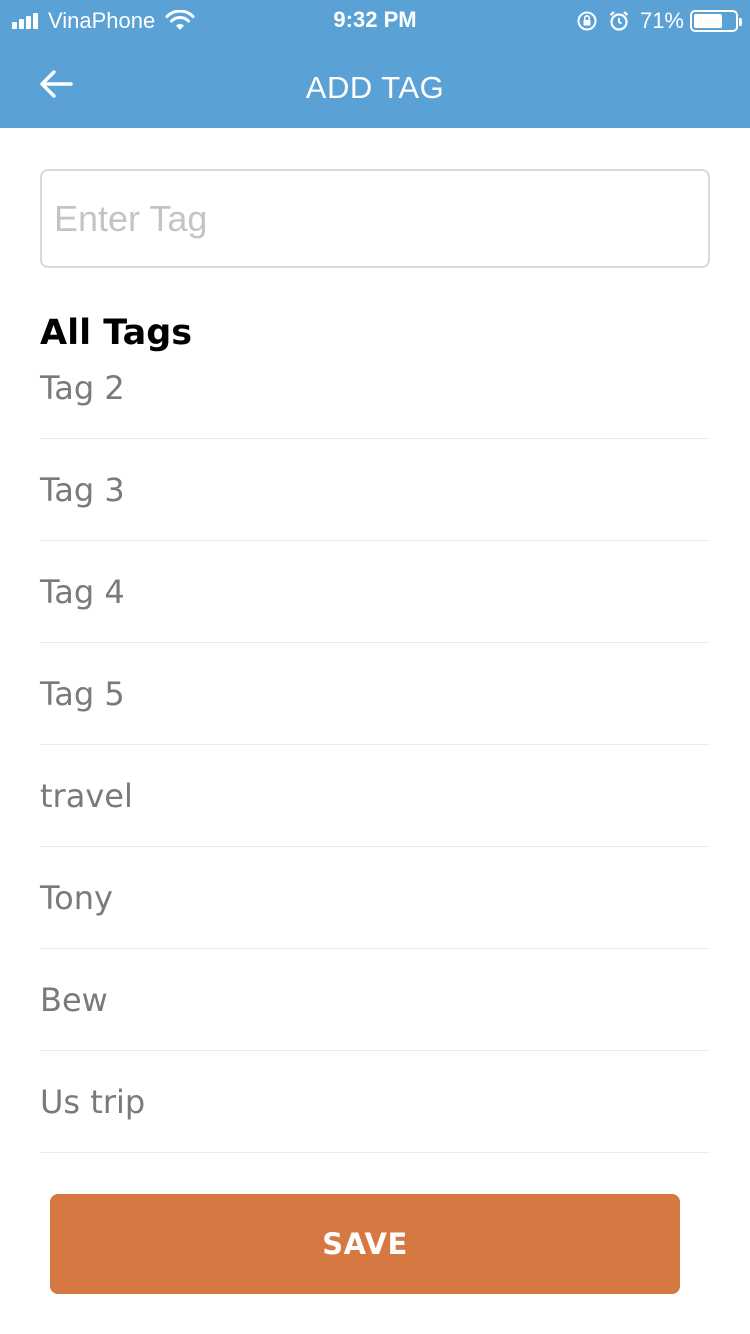 The width and height of the screenshot is (750, 1334). I want to click on status-right: 71%, so click(659, 21).